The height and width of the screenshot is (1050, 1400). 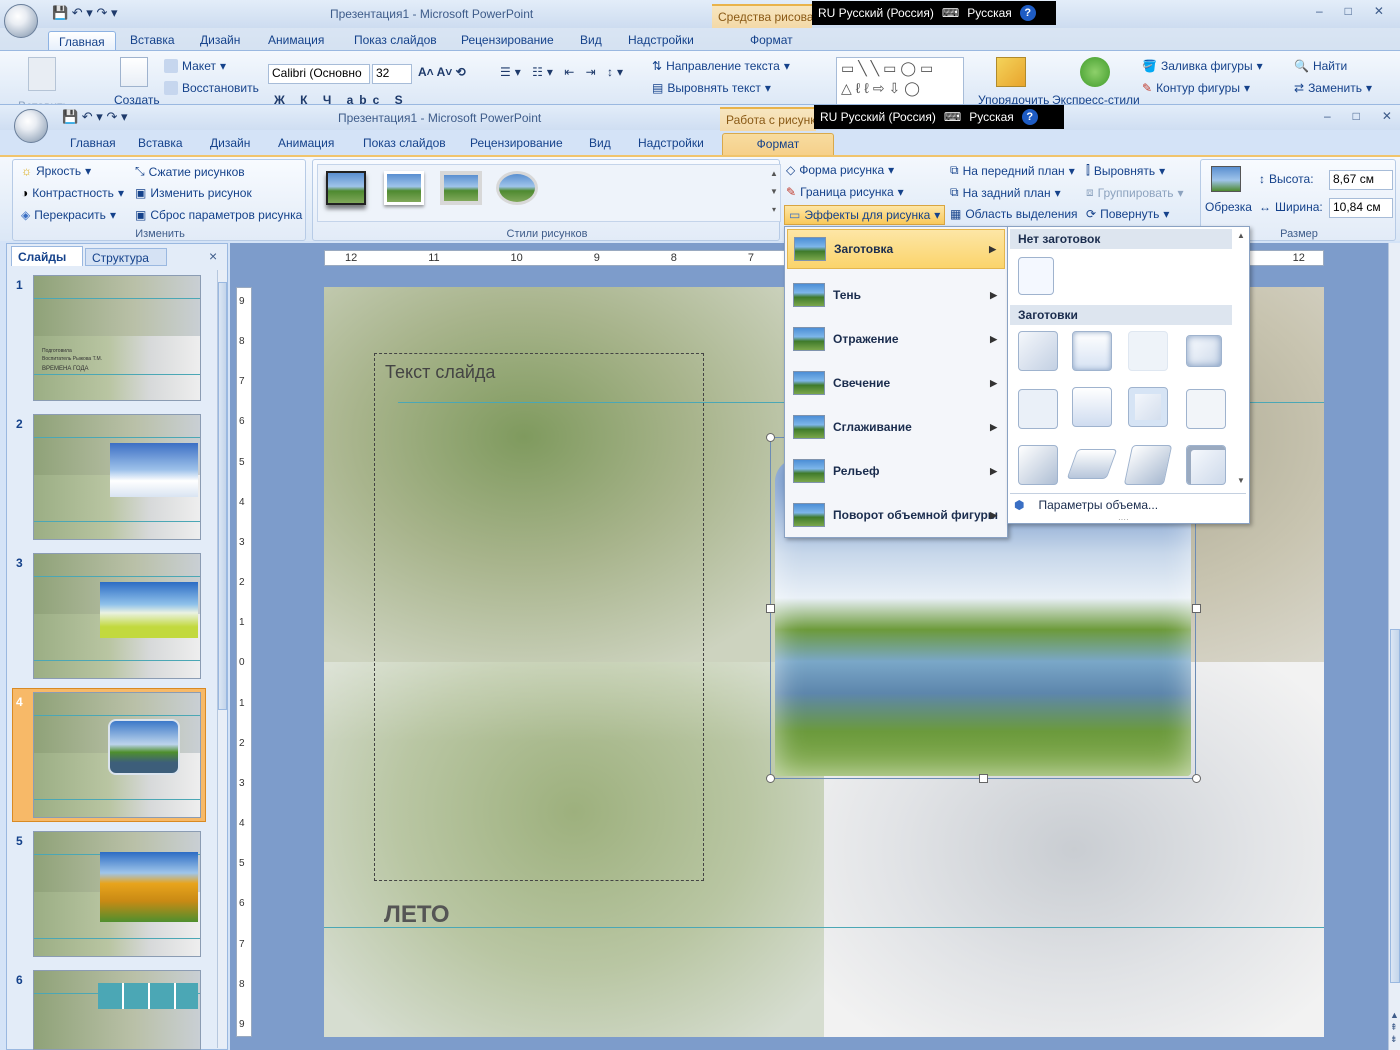 What do you see at coordinates (865, 215) in the screenshot?
I see `picture-effects-button: ▭ Эффекты для рисунка ▾` at bounding box center [865, 215].